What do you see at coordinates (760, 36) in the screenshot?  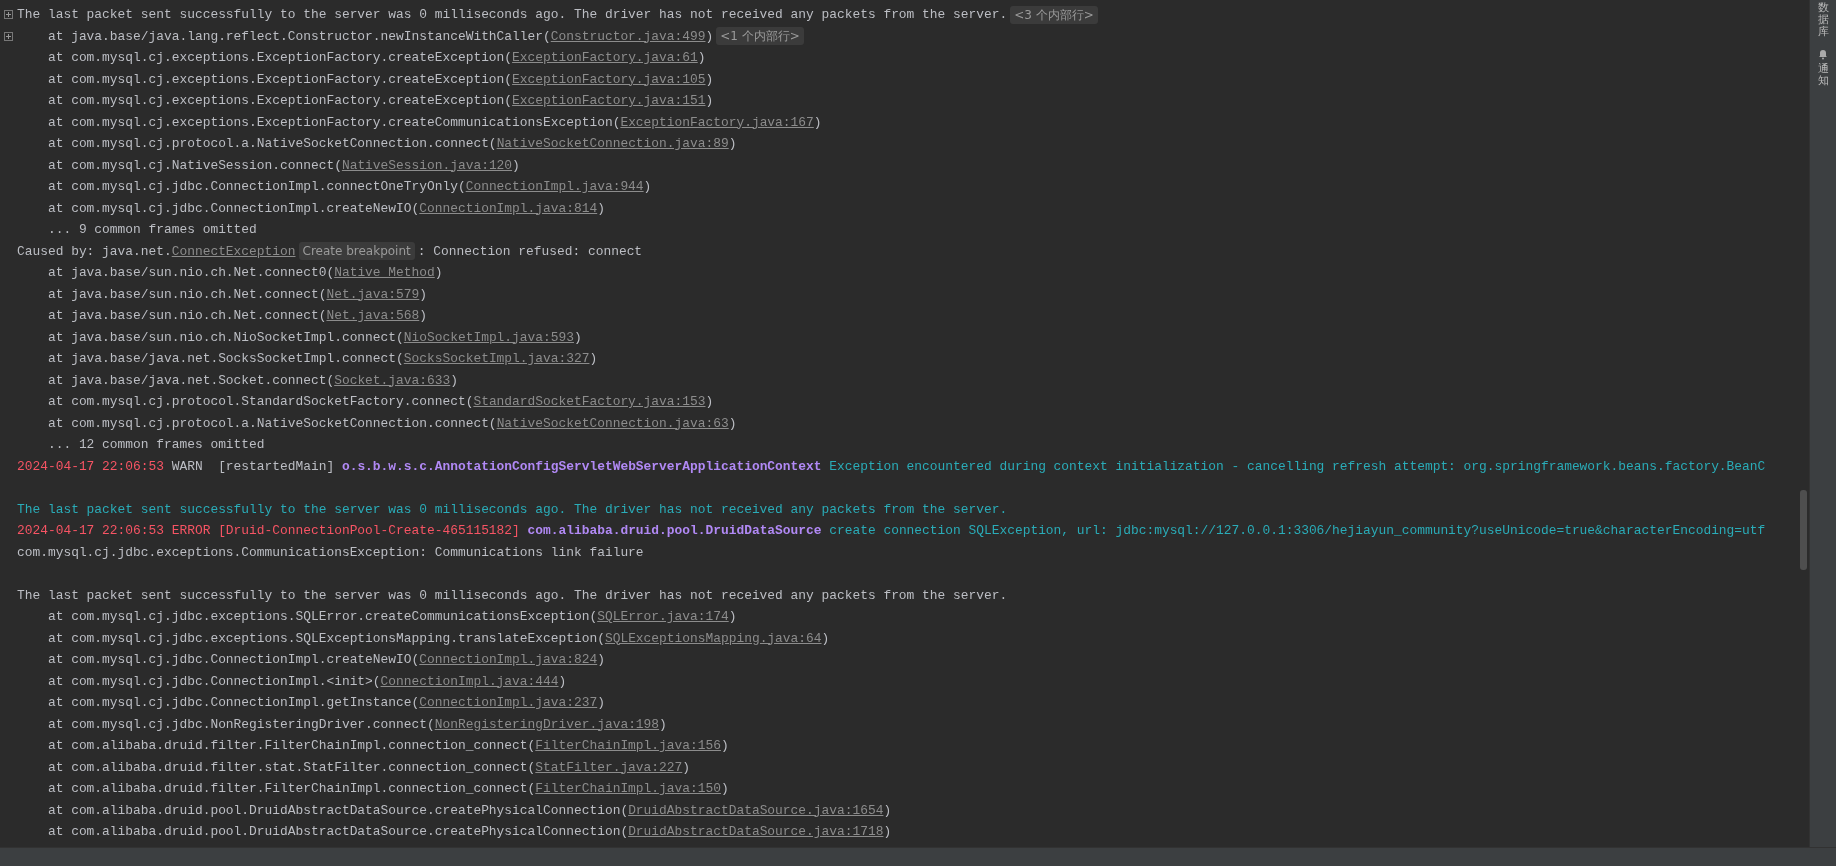 I see `inline-hint: <1 个内部行>` at bounding box center [760, 36].